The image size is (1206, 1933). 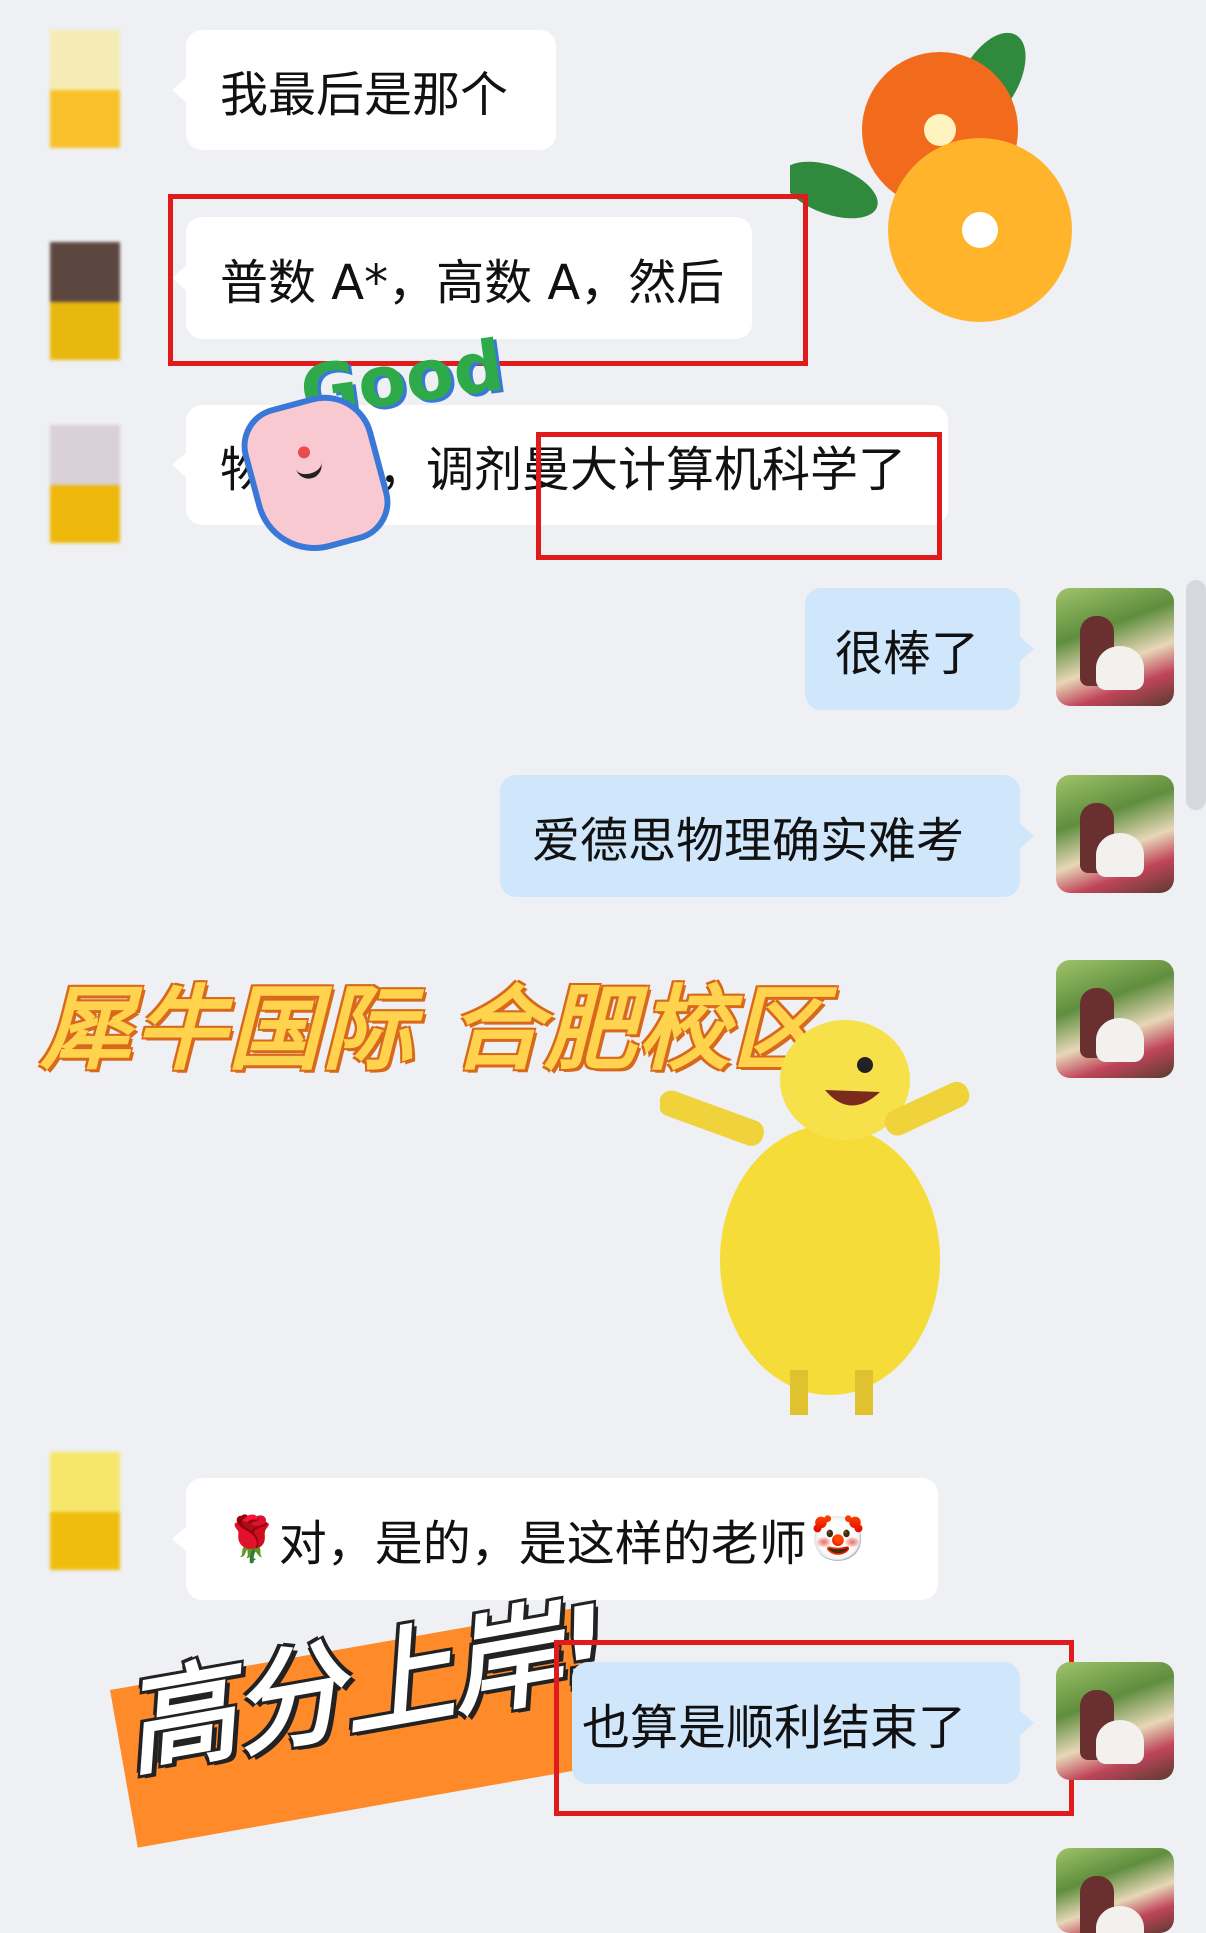 I want to click on message-text: 爱德思物理确实难考, so click(x=748, y=841).